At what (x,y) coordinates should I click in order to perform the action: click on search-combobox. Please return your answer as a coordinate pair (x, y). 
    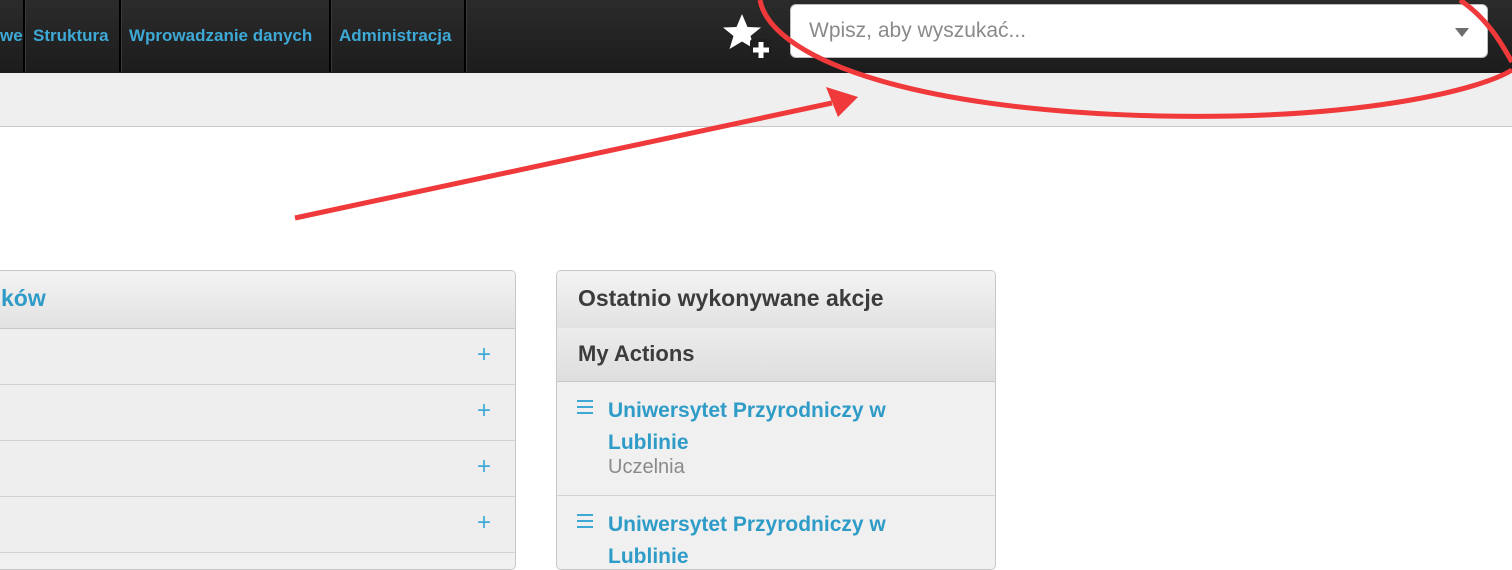
    Looking at the image, I should click on (1139, 31).